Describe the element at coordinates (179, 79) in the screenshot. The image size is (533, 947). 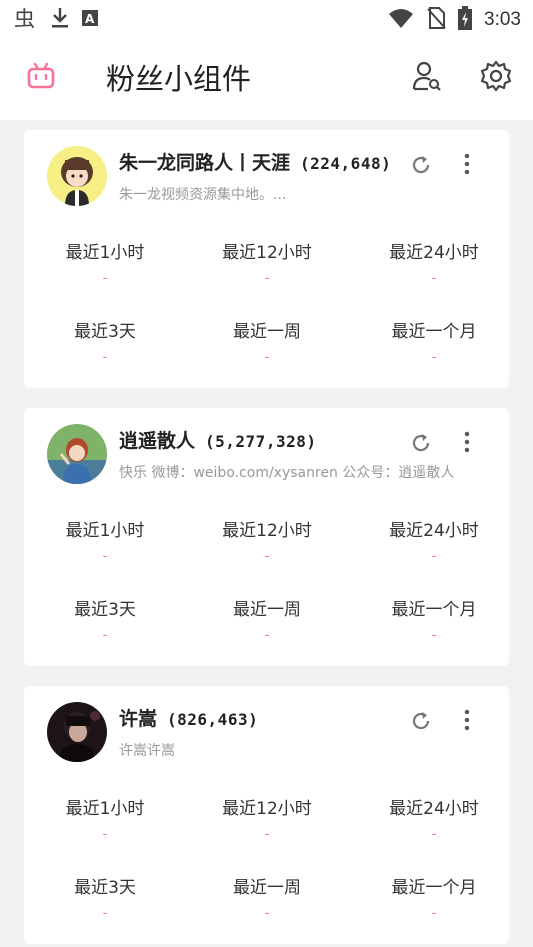
I see `page-title: 粉丝小组件` at that location.